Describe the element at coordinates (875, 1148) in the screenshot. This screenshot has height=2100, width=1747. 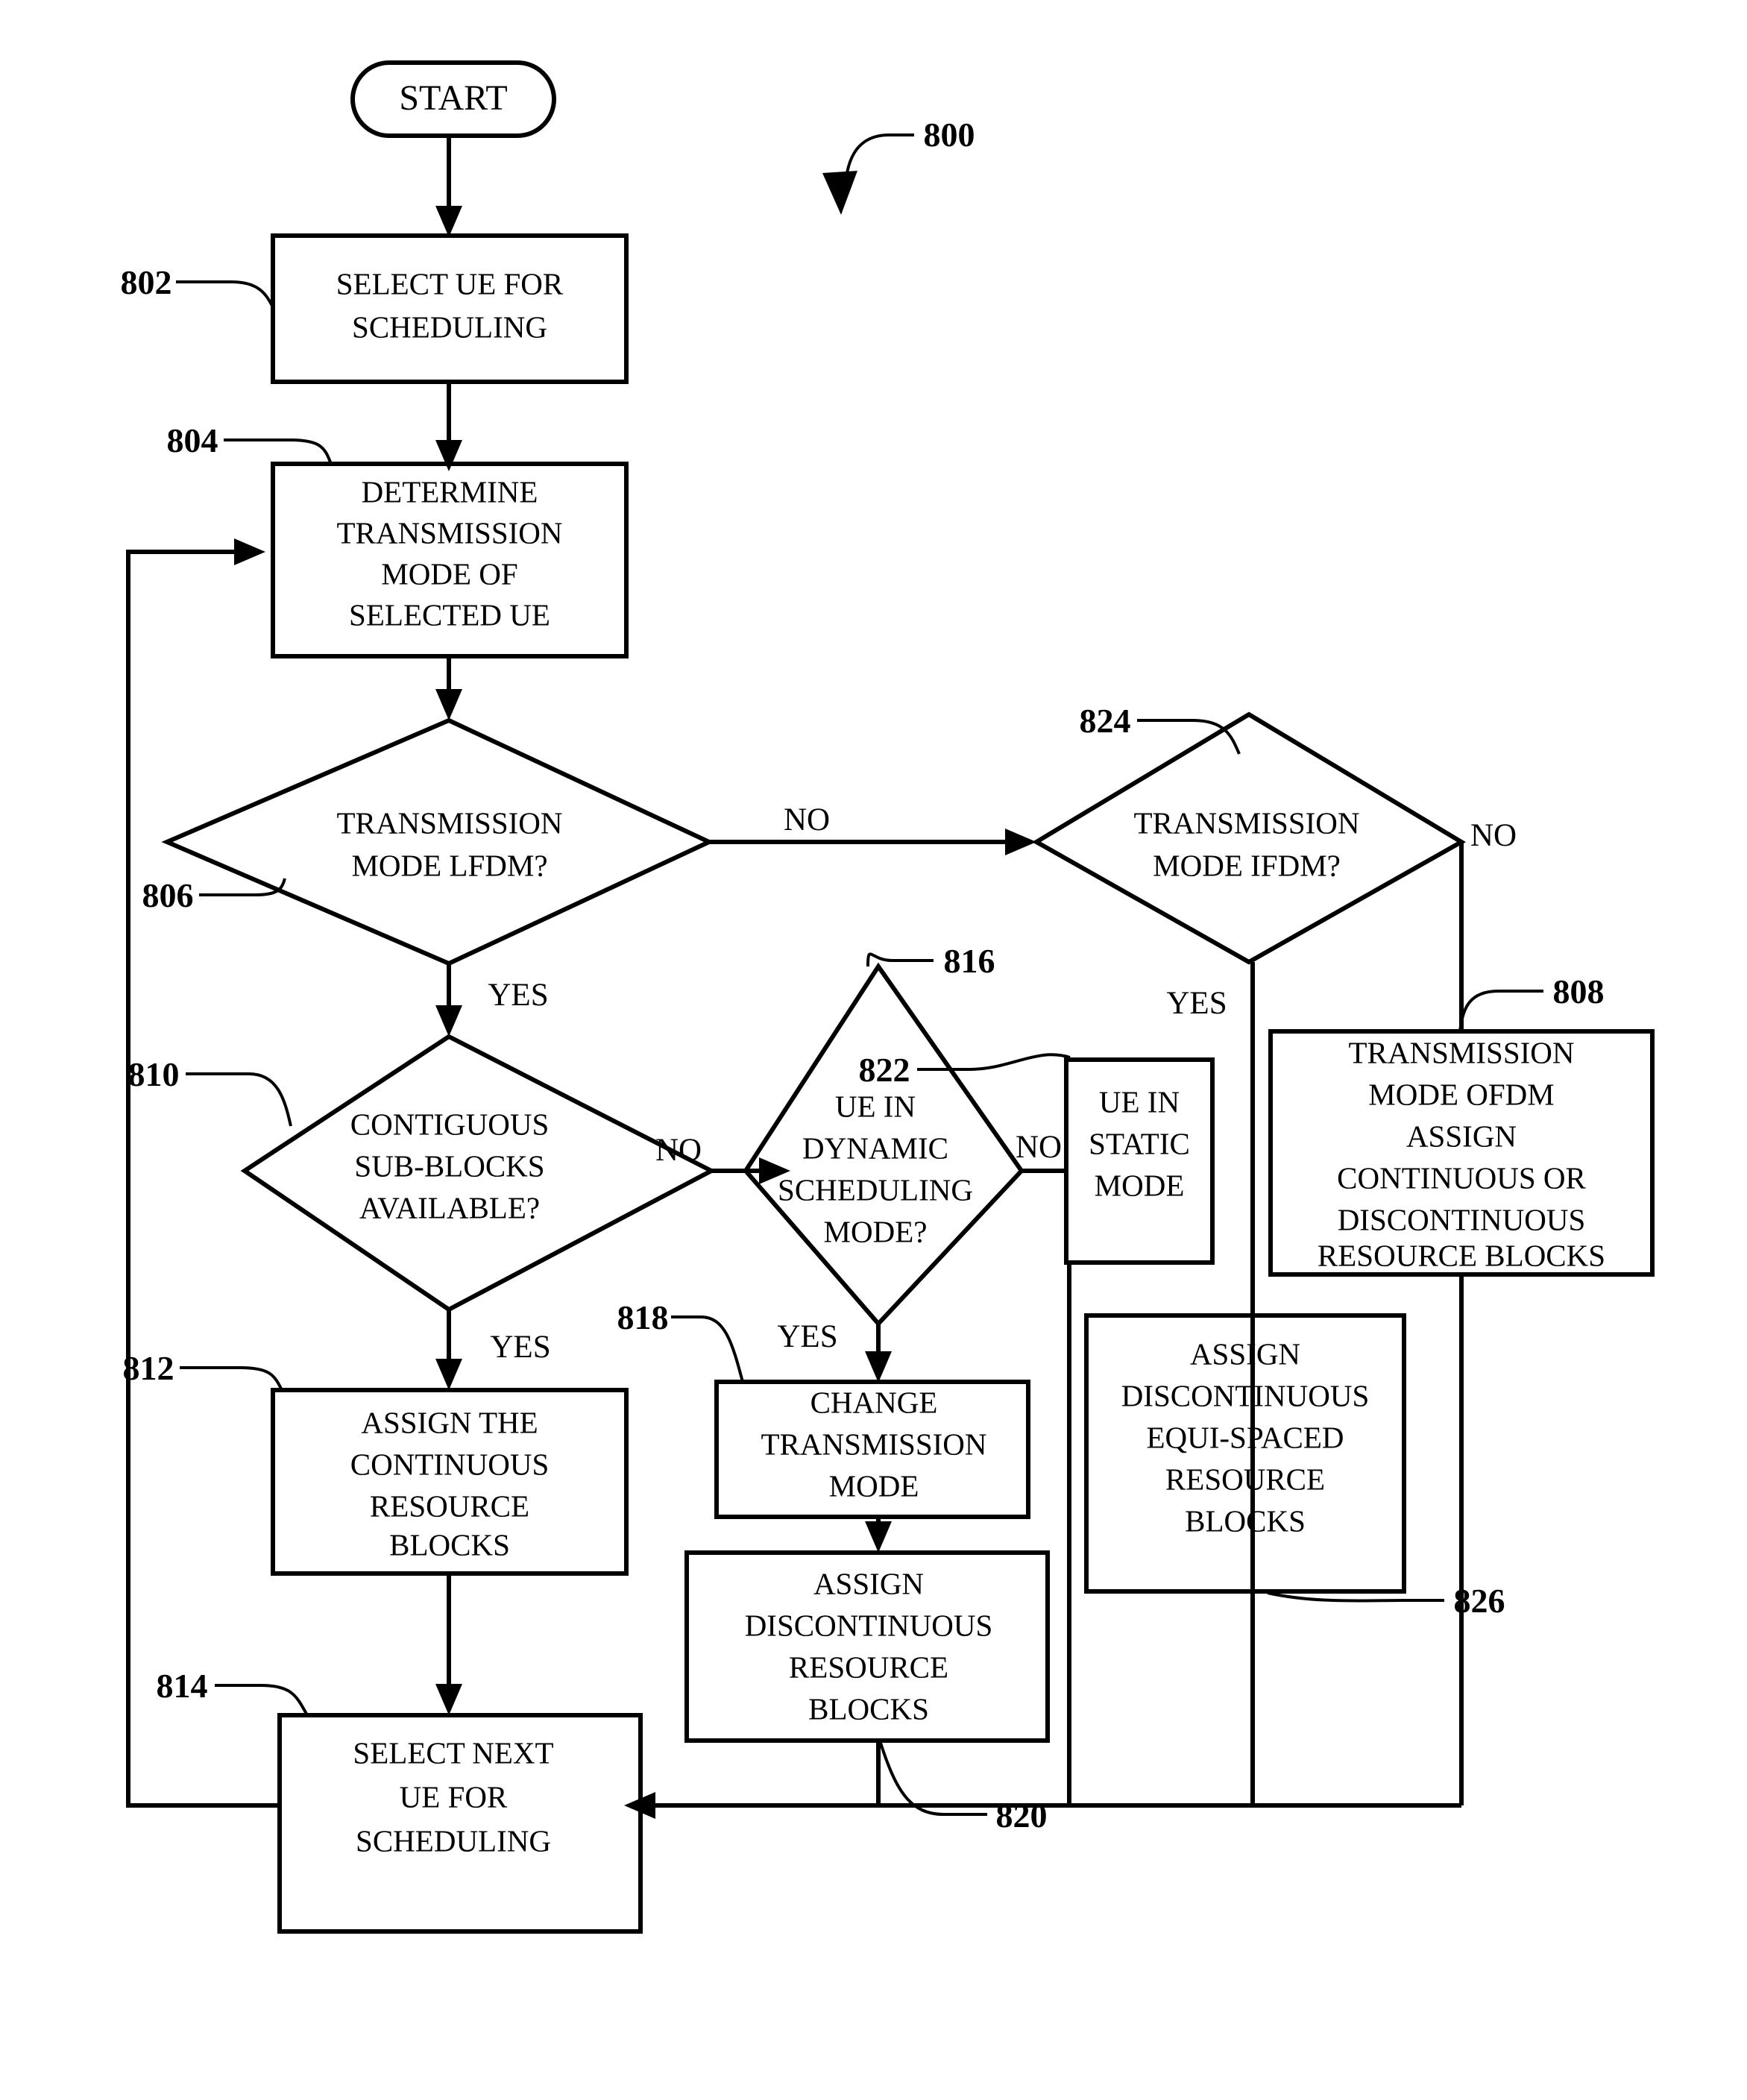
I see `node-816-line-2: DYNAMIC` at that location.